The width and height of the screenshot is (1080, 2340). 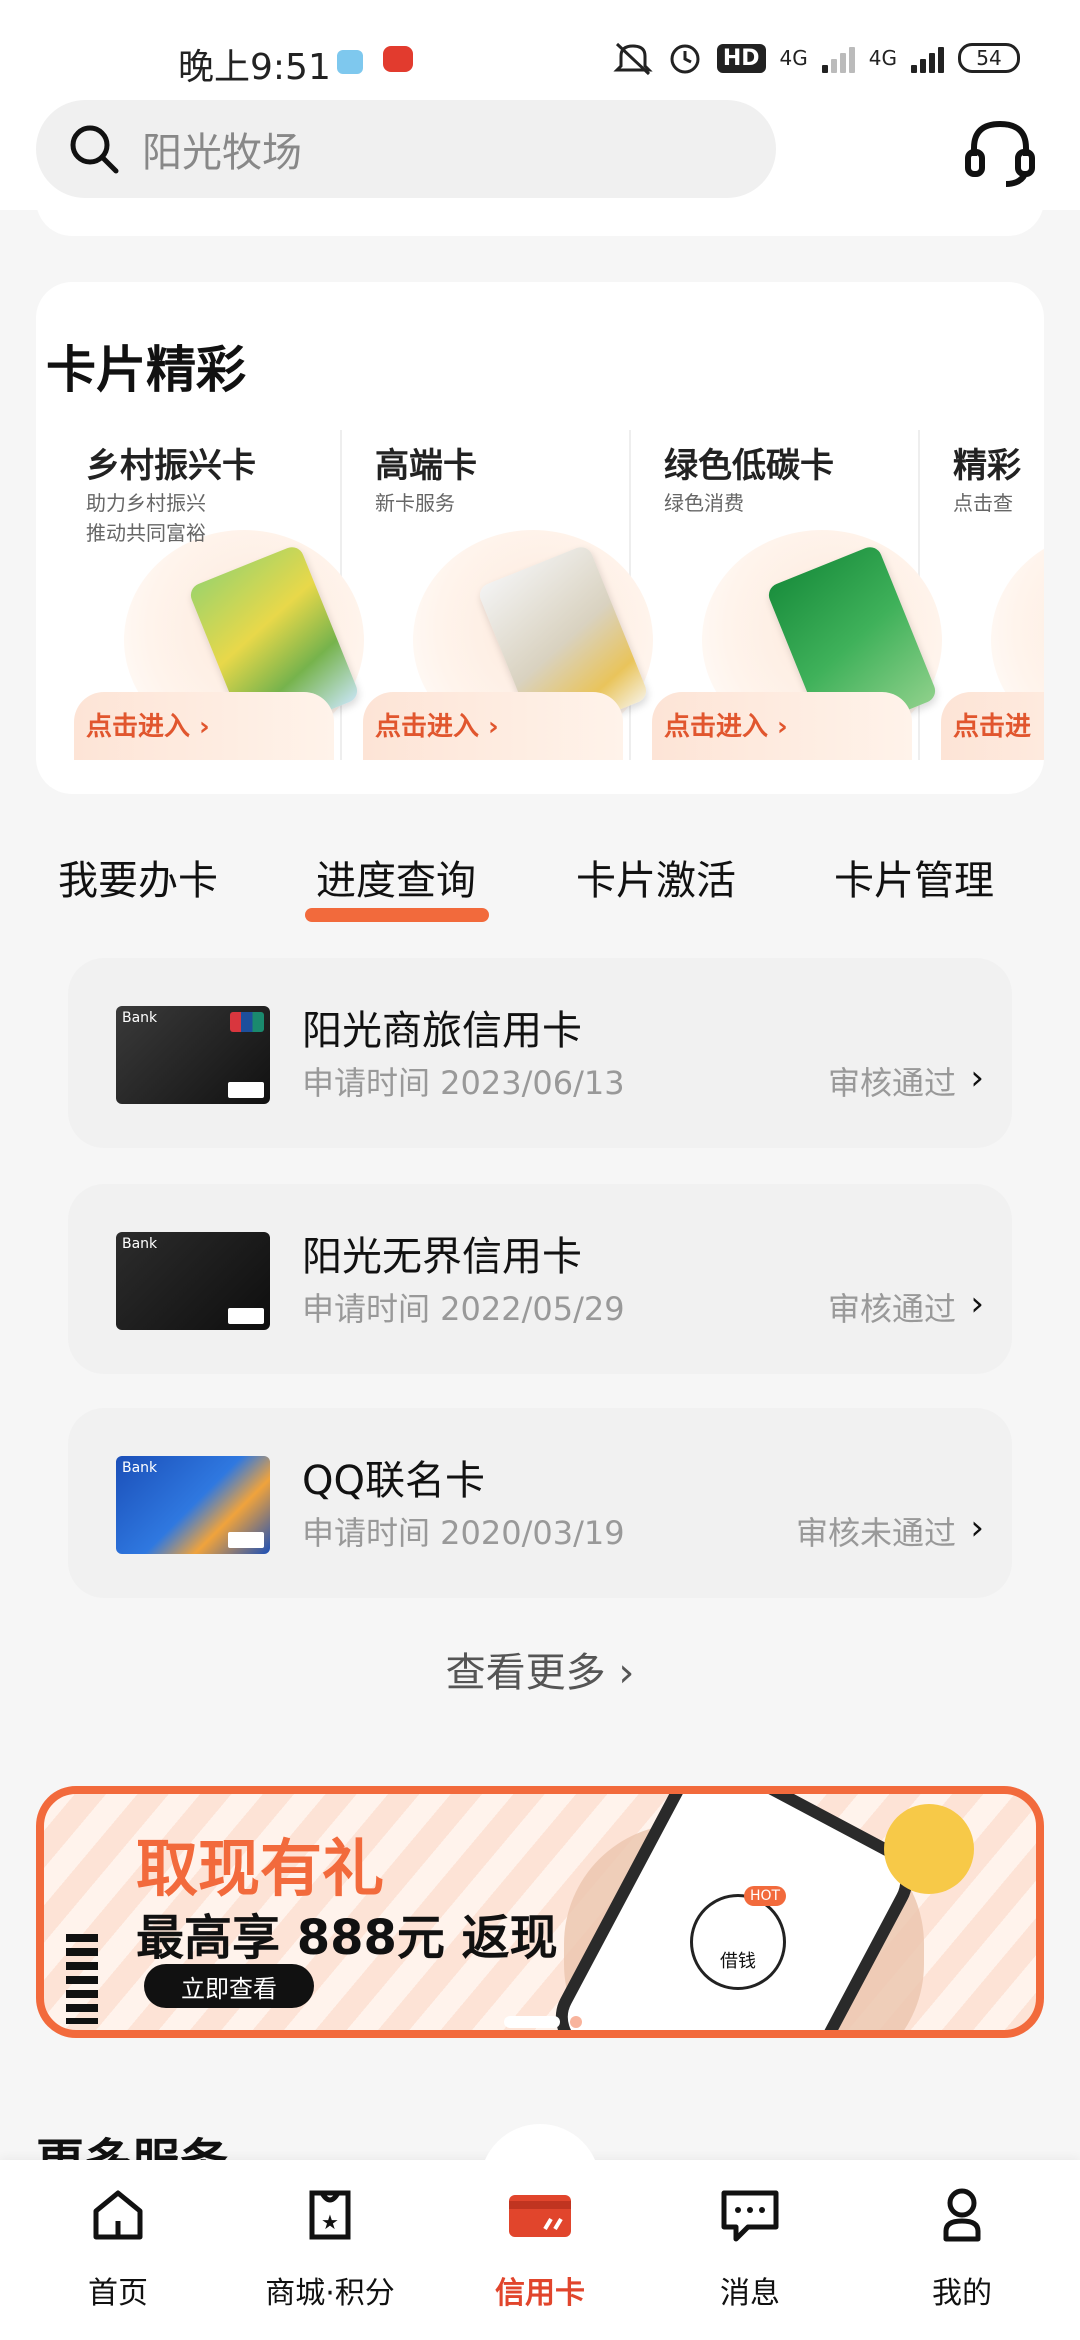 I want to click on nav-credit-card: 信用卡, so click(x=540, y=2246).